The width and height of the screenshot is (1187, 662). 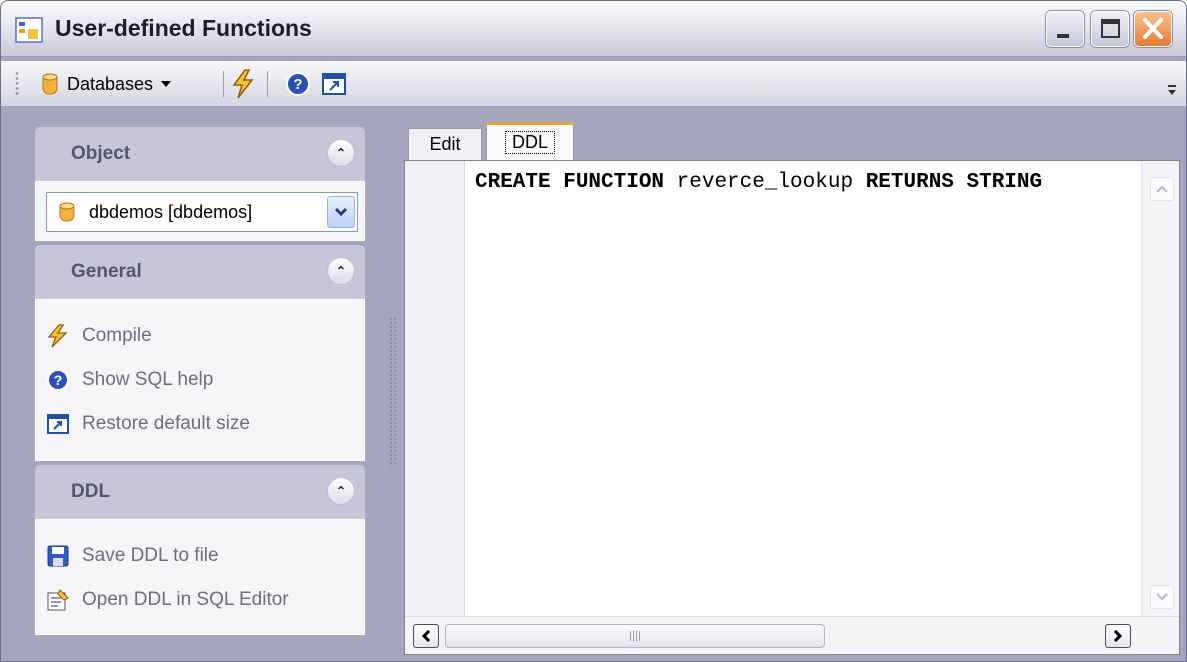 I want to click on object-group-title: Object, so click(x=101, y=153).